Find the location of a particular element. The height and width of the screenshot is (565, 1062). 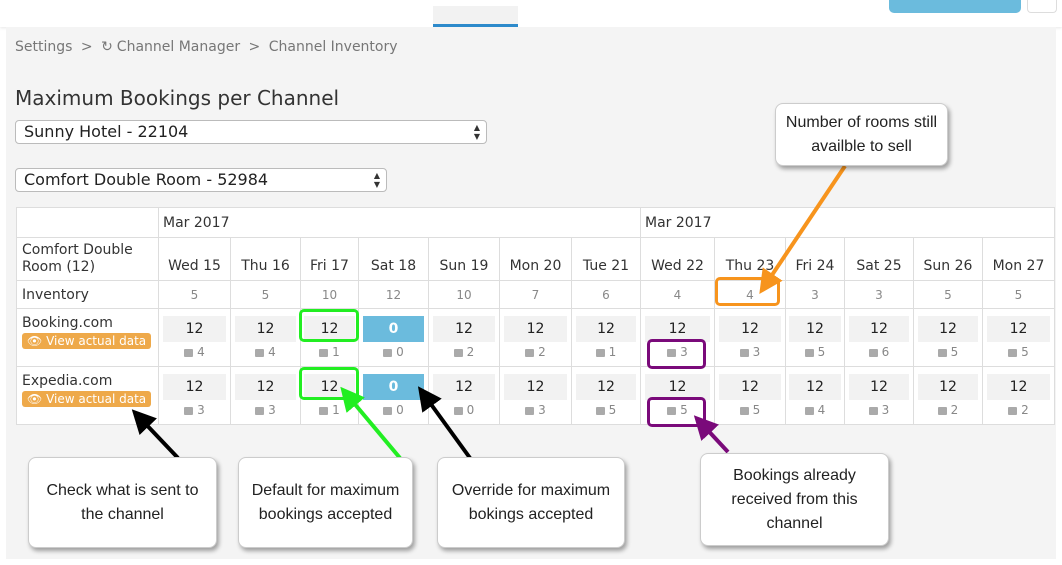

callout-override-max: Override for maximum bokings accepted is located at coordinates (531, 502).